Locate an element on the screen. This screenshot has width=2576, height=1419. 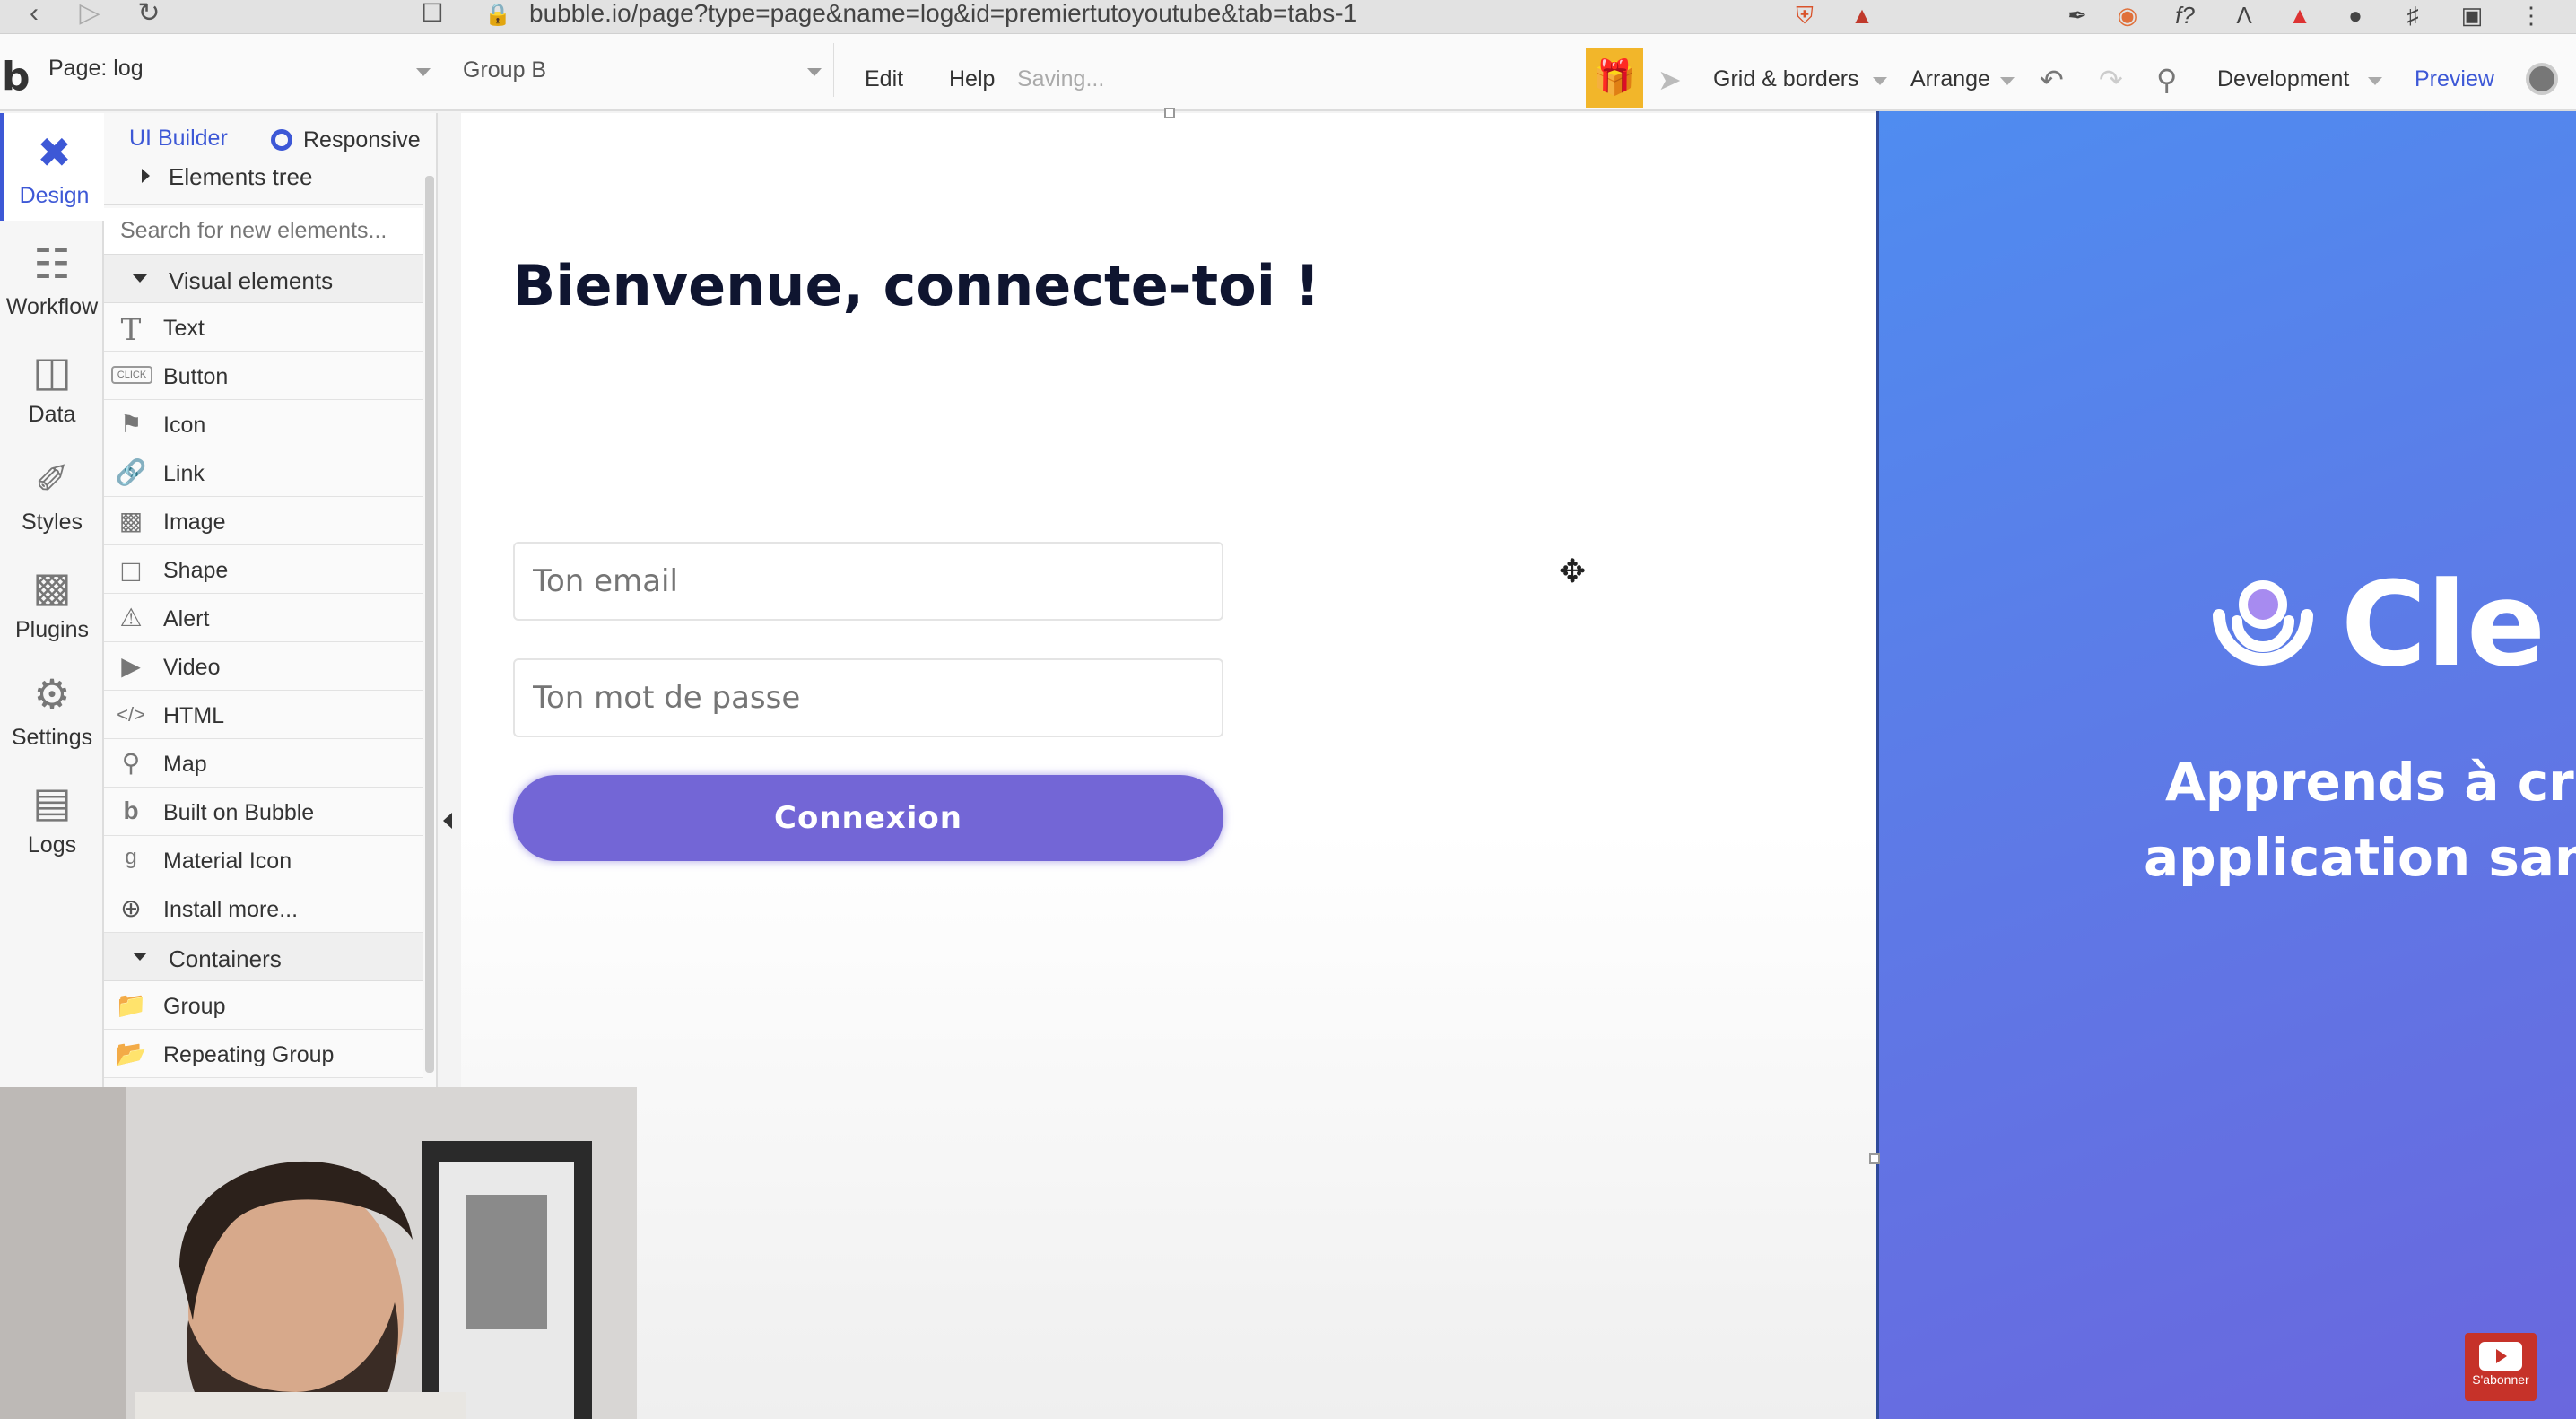
arrange-menu: Arrange is located at coordinates (1950, 79).